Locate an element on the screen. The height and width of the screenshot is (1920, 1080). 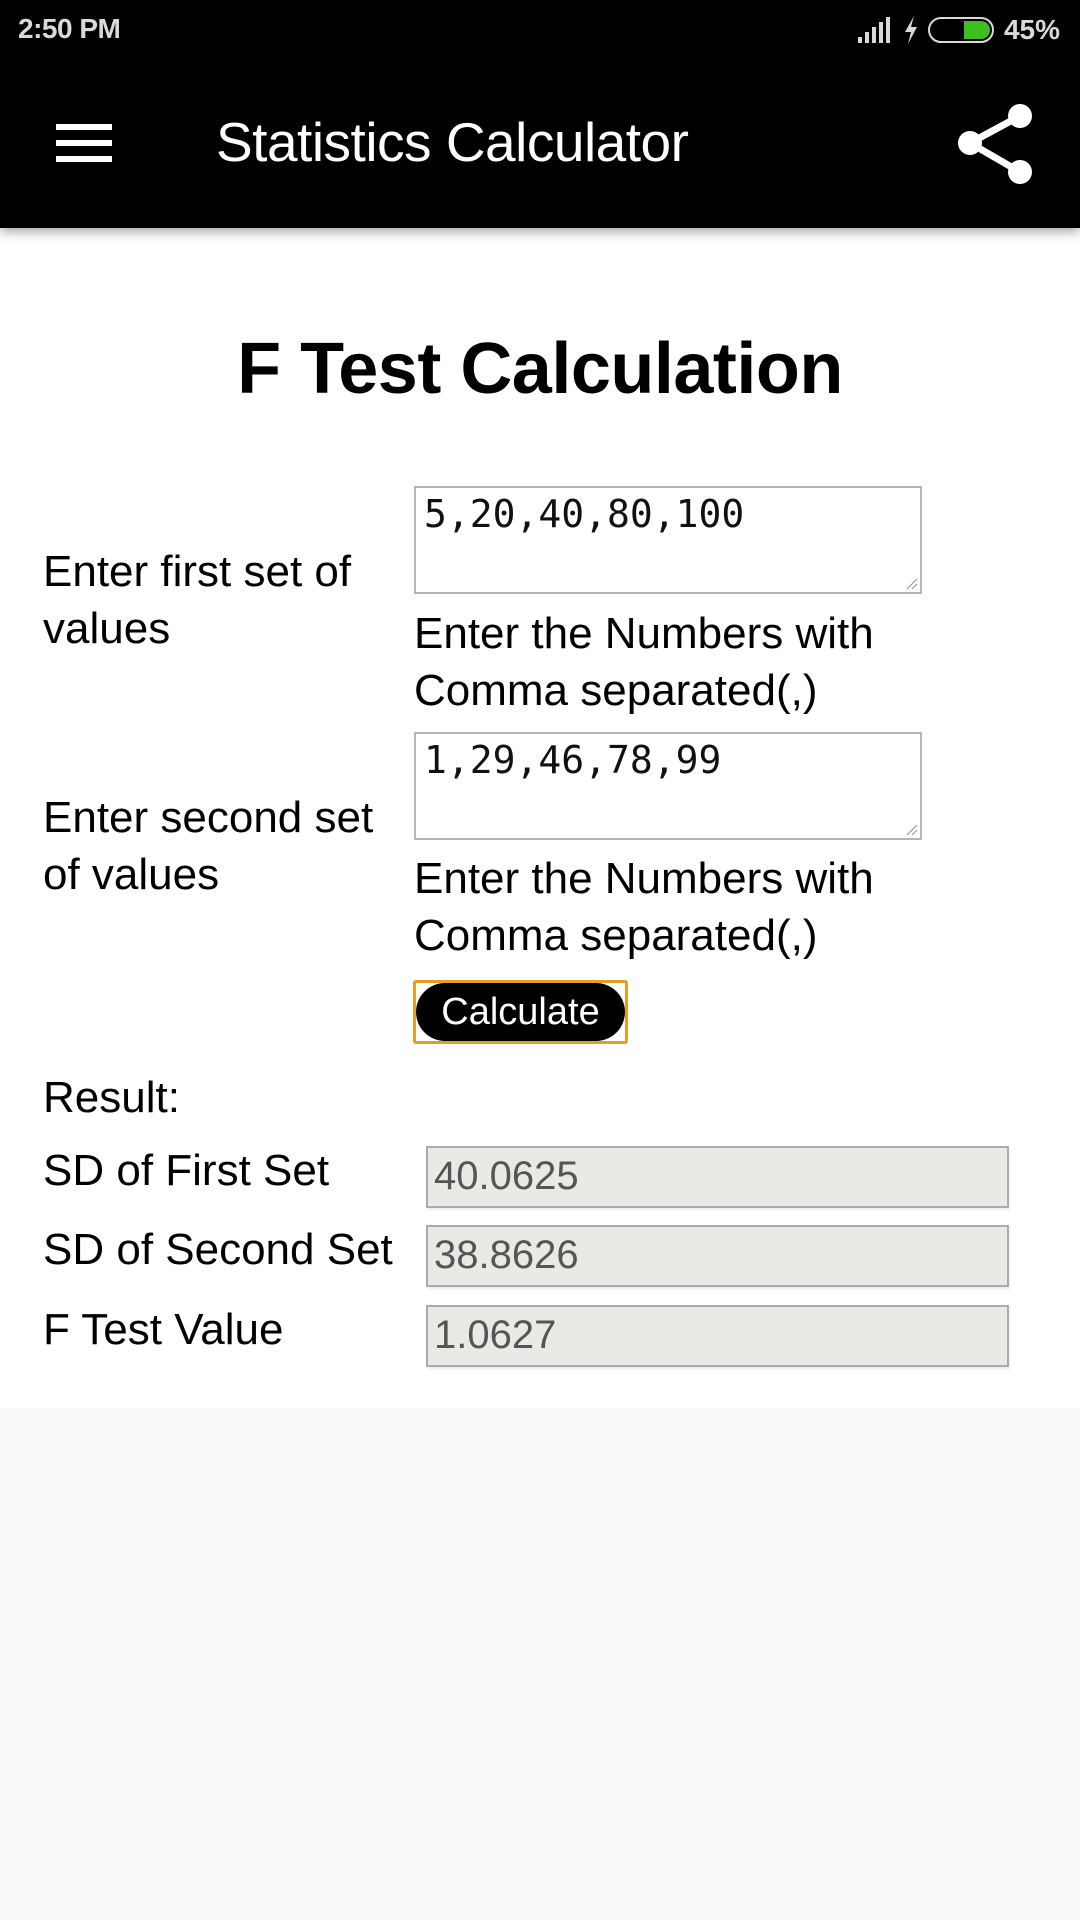
app-title: Statistics Calculator is located at coordinates (452, 142).